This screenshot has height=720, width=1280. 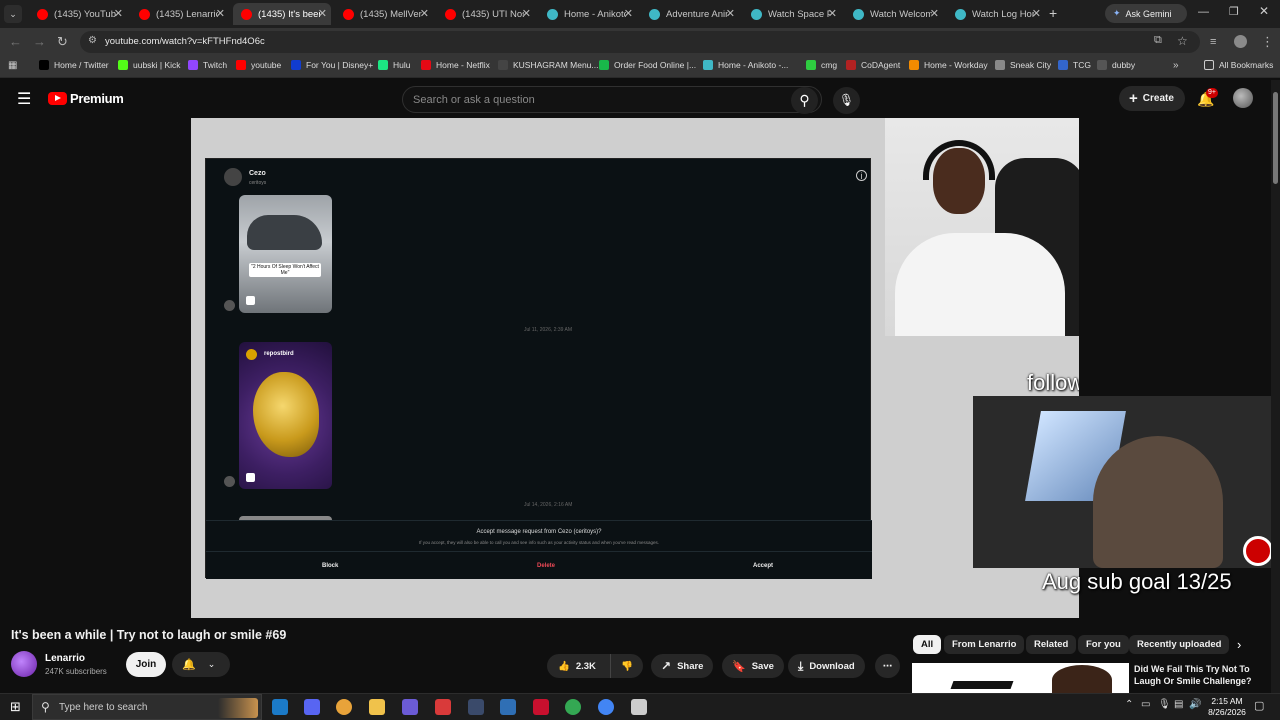 I want to click on search-box: Search or ask a question, so click(x=612, y=99).